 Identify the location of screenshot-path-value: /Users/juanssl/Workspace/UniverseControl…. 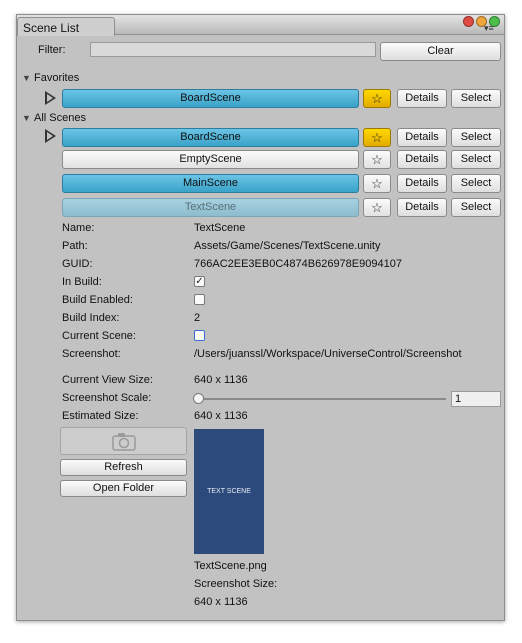
(328, 354).